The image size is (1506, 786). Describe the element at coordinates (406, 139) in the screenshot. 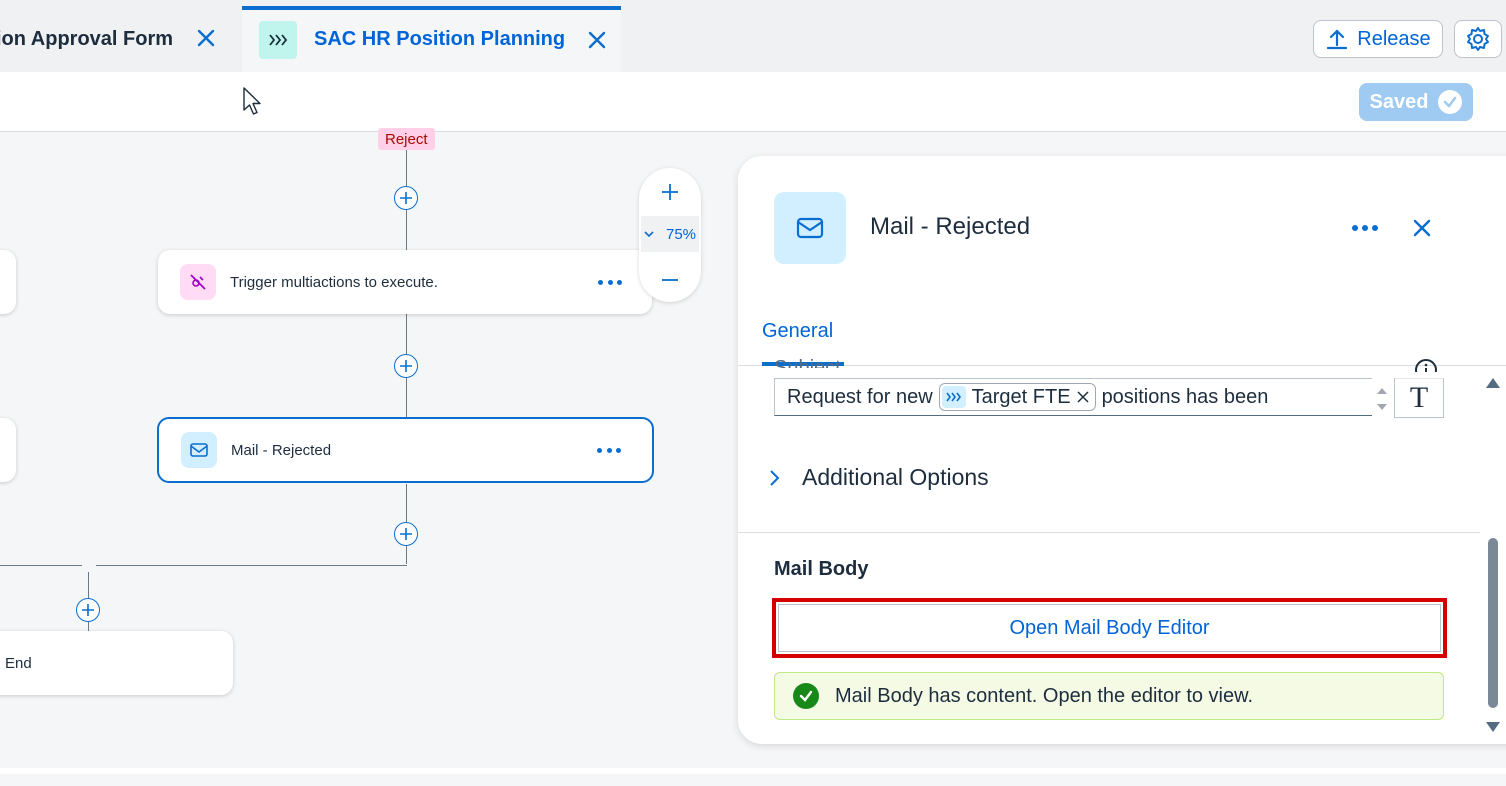

I see `reject-tag: Reject` at that location.